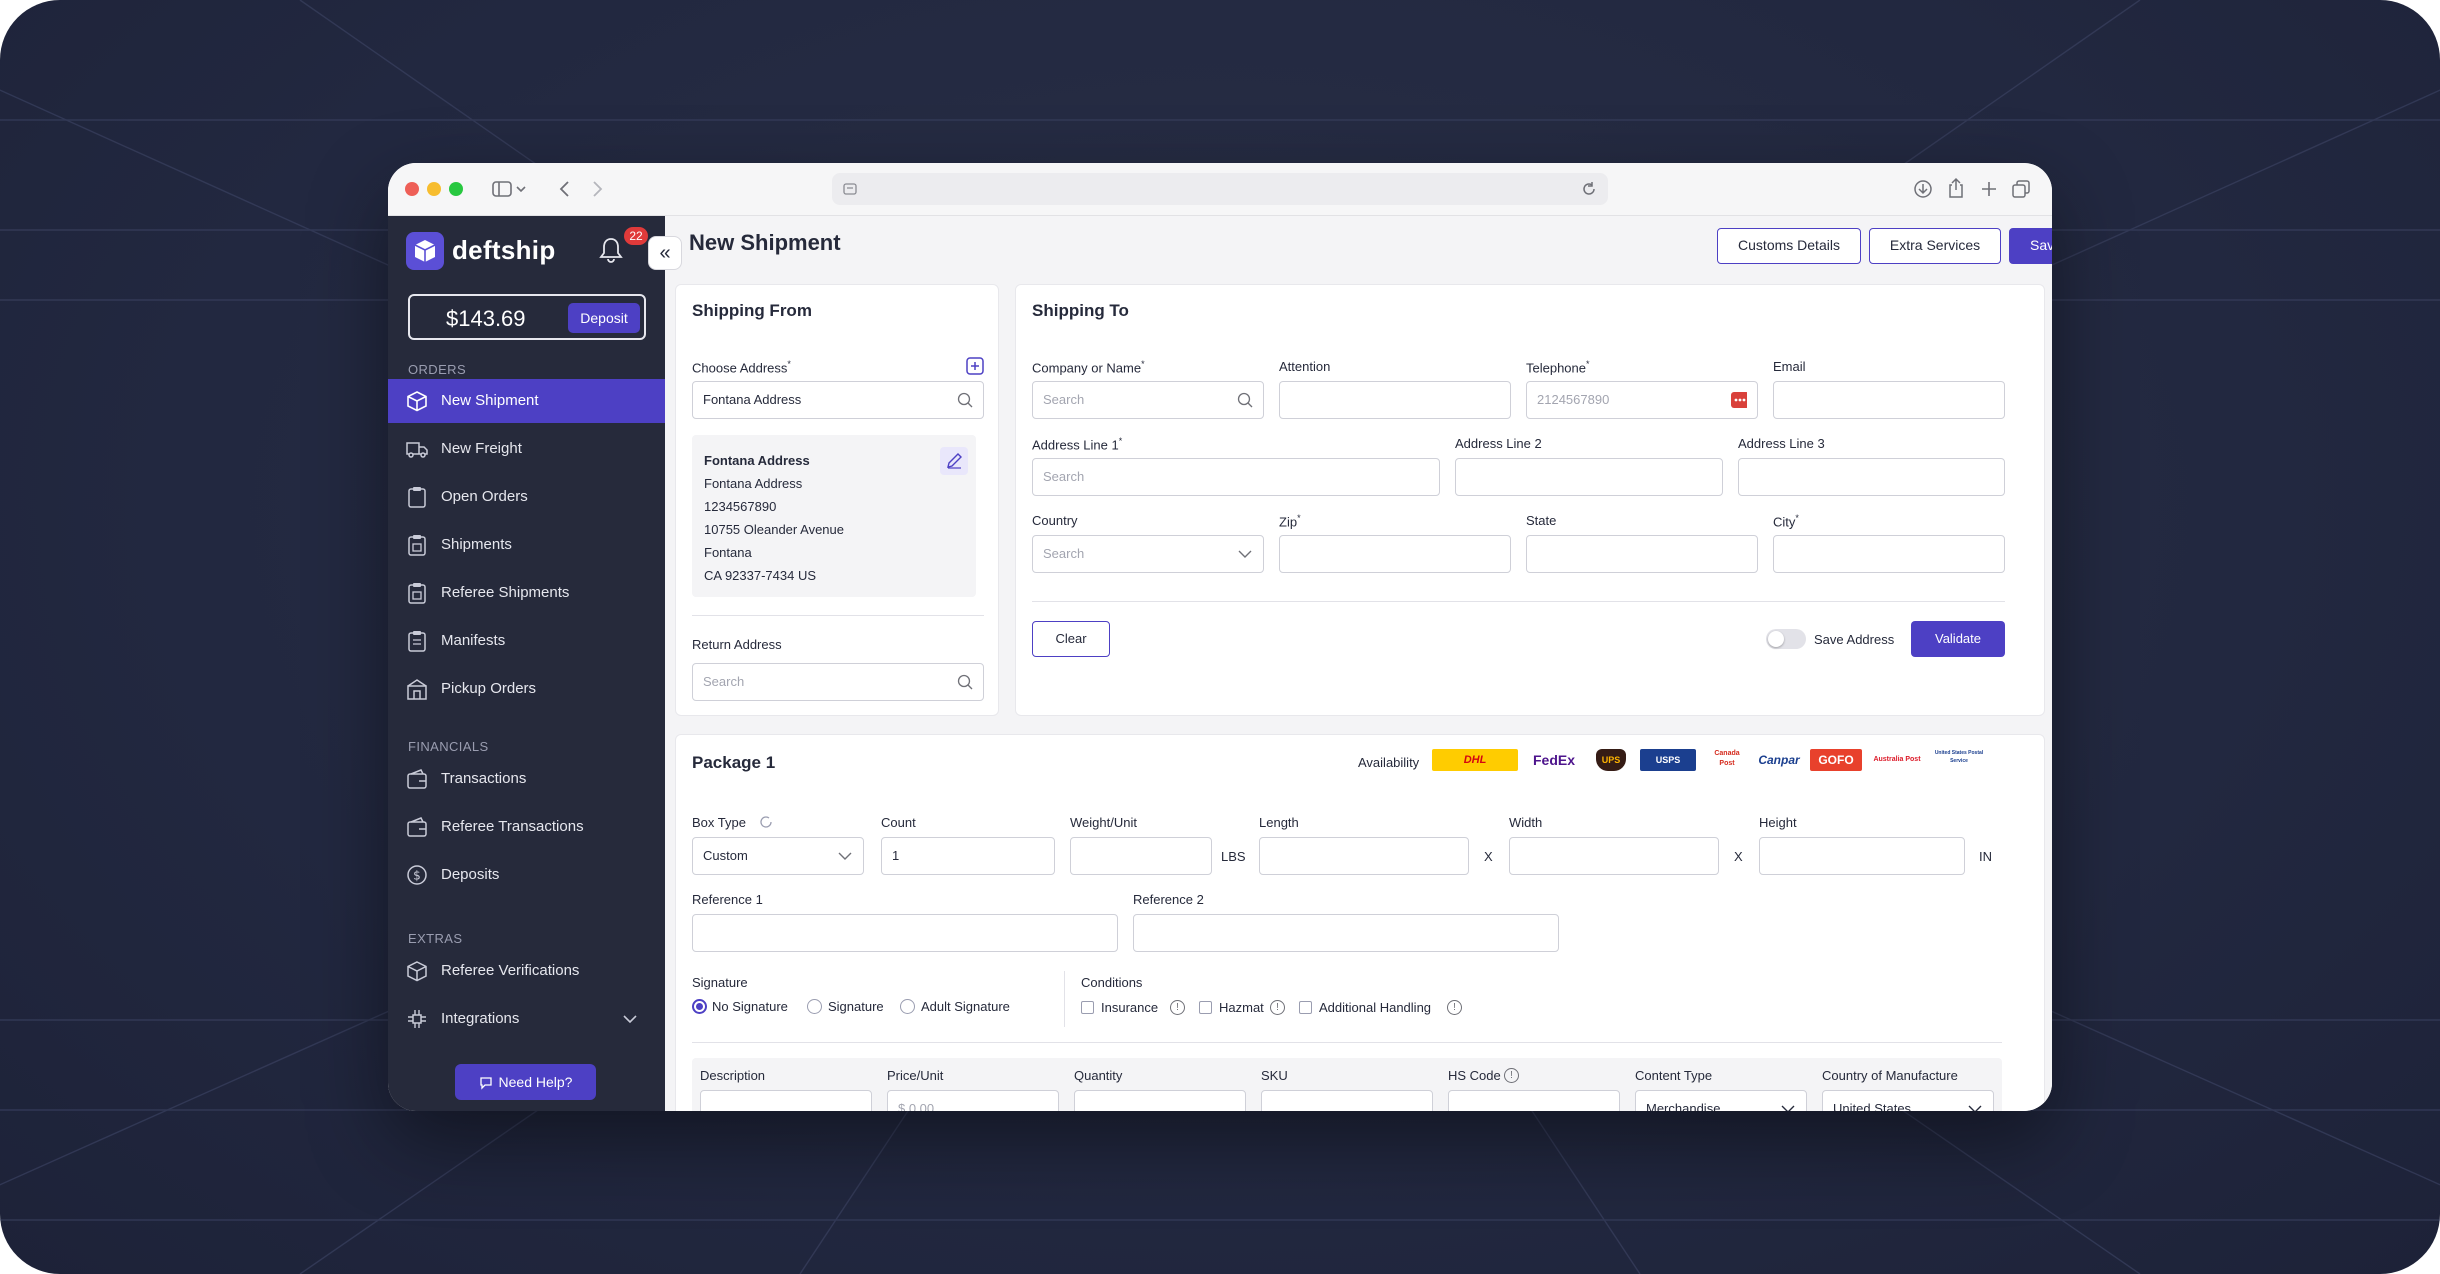  What do you see at coordinates (510, 189) in the screenshot?
I see `sidebar-toggle-icon` at bounding box center [510, 189].